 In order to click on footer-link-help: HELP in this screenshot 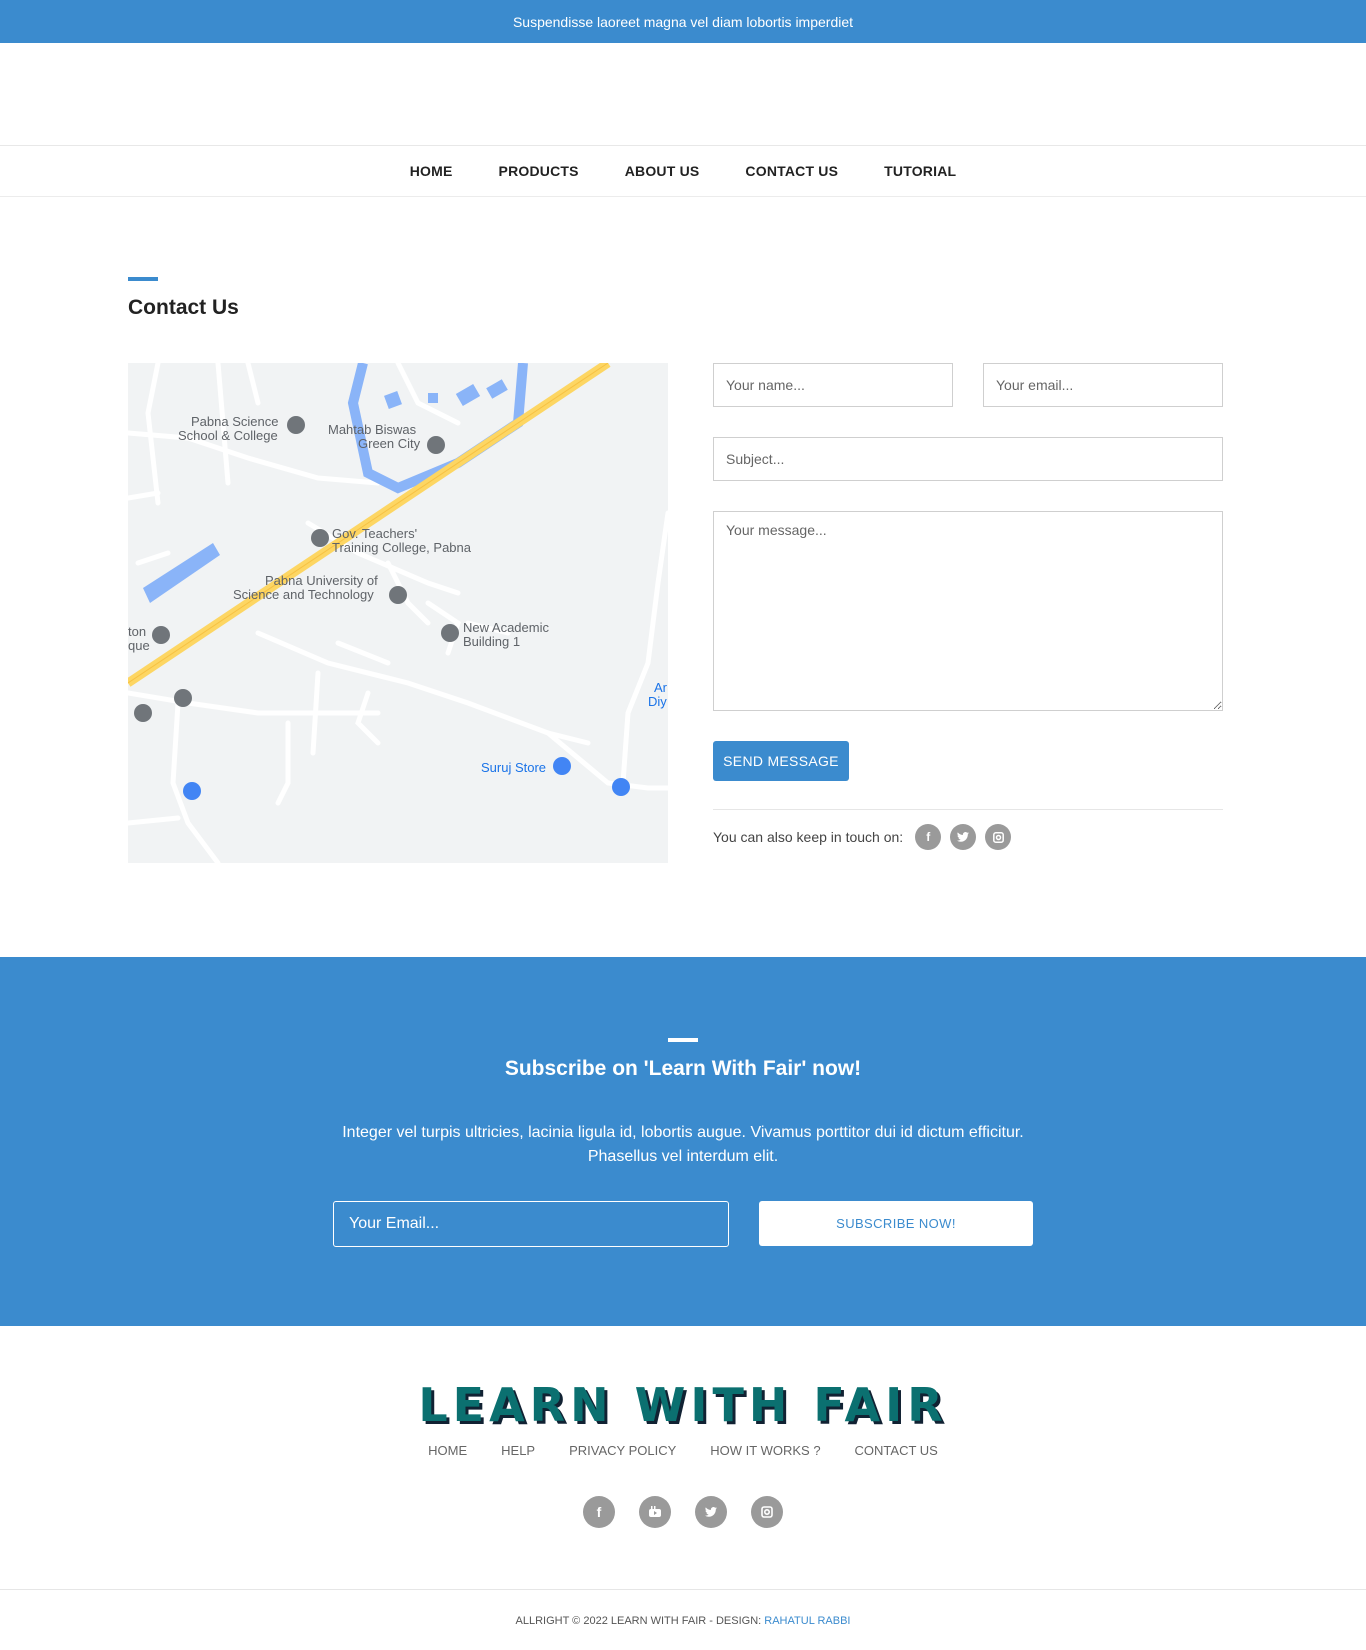, I will do `click(518, 1450)`.